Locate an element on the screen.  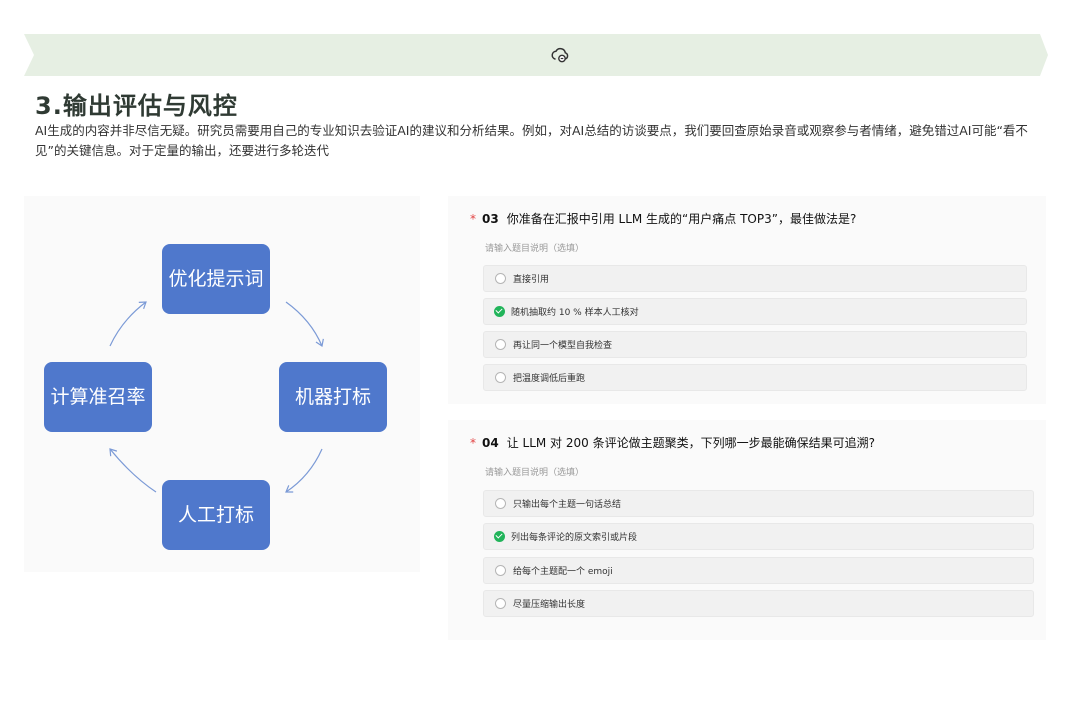
option-label: 只输出每个主题一句话总结 is located at coordinates (567, 505).